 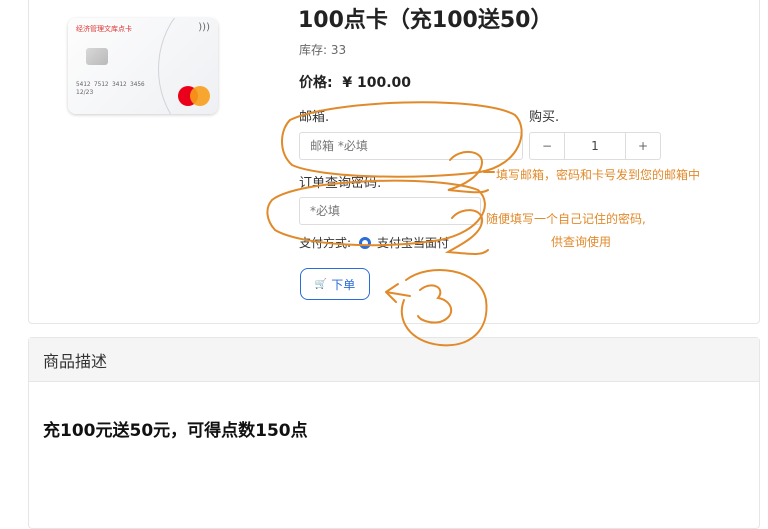 What do you see at coordinates (204, 27) in the screenshot?
I see `contactless-icon: )))` at bounding box center [204, 27].